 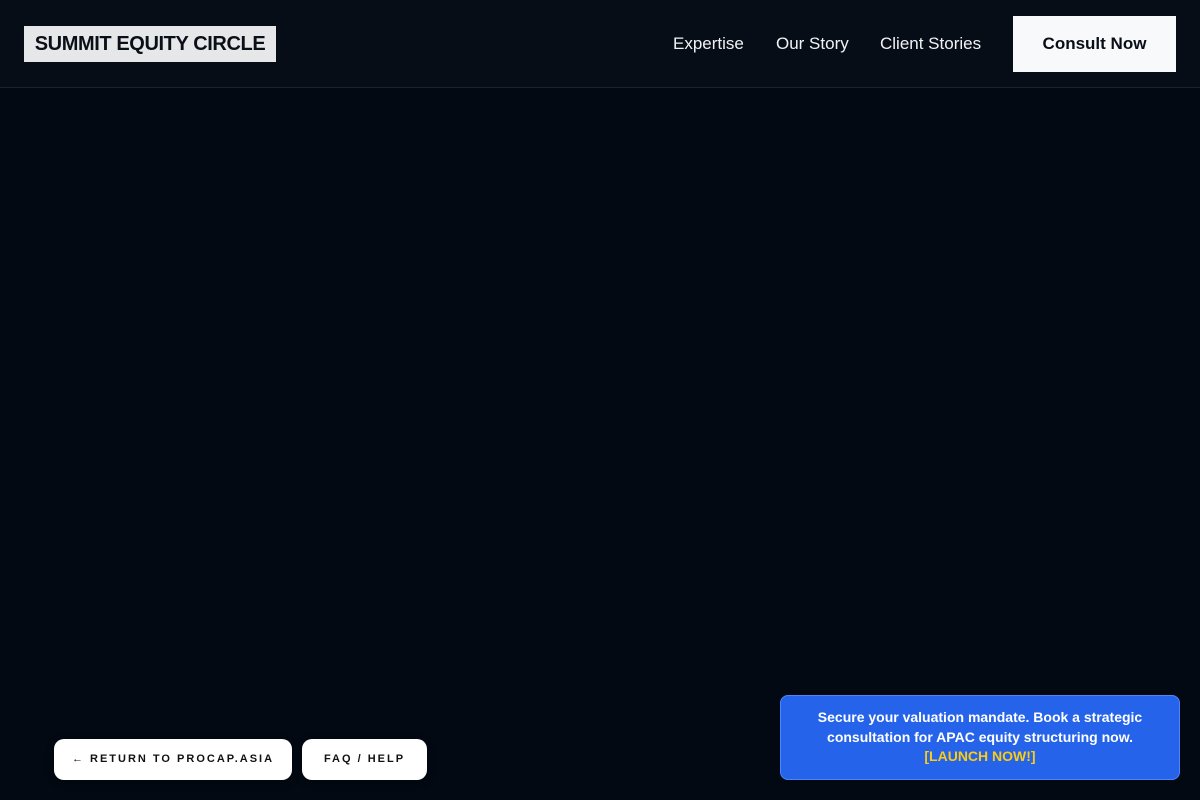 I want to click on nav-link-expertise: Expertise, so click(x=708, y=44).